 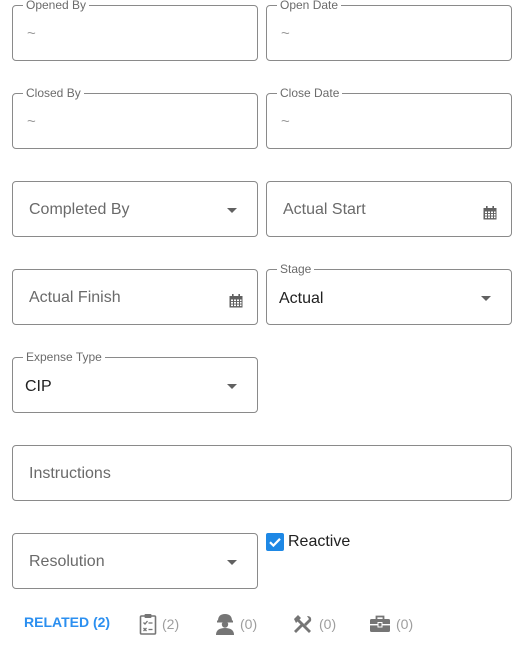 What do you see at coordinates (236, 624) in the screenshot?
I see `tab-workers: (0)` at bounding box center [236, 624].